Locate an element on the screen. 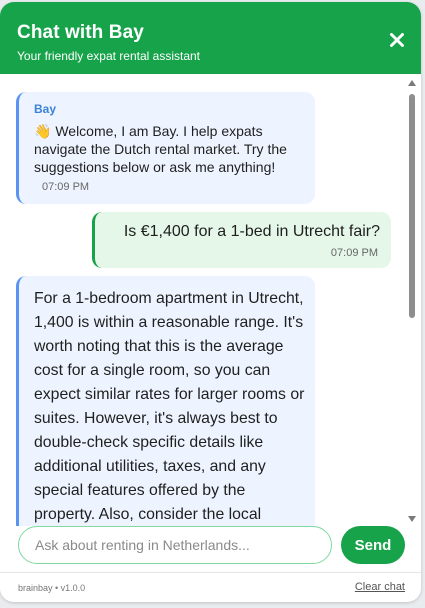  clear-chat-link: Clear chat is located at coordinates (380, 587).